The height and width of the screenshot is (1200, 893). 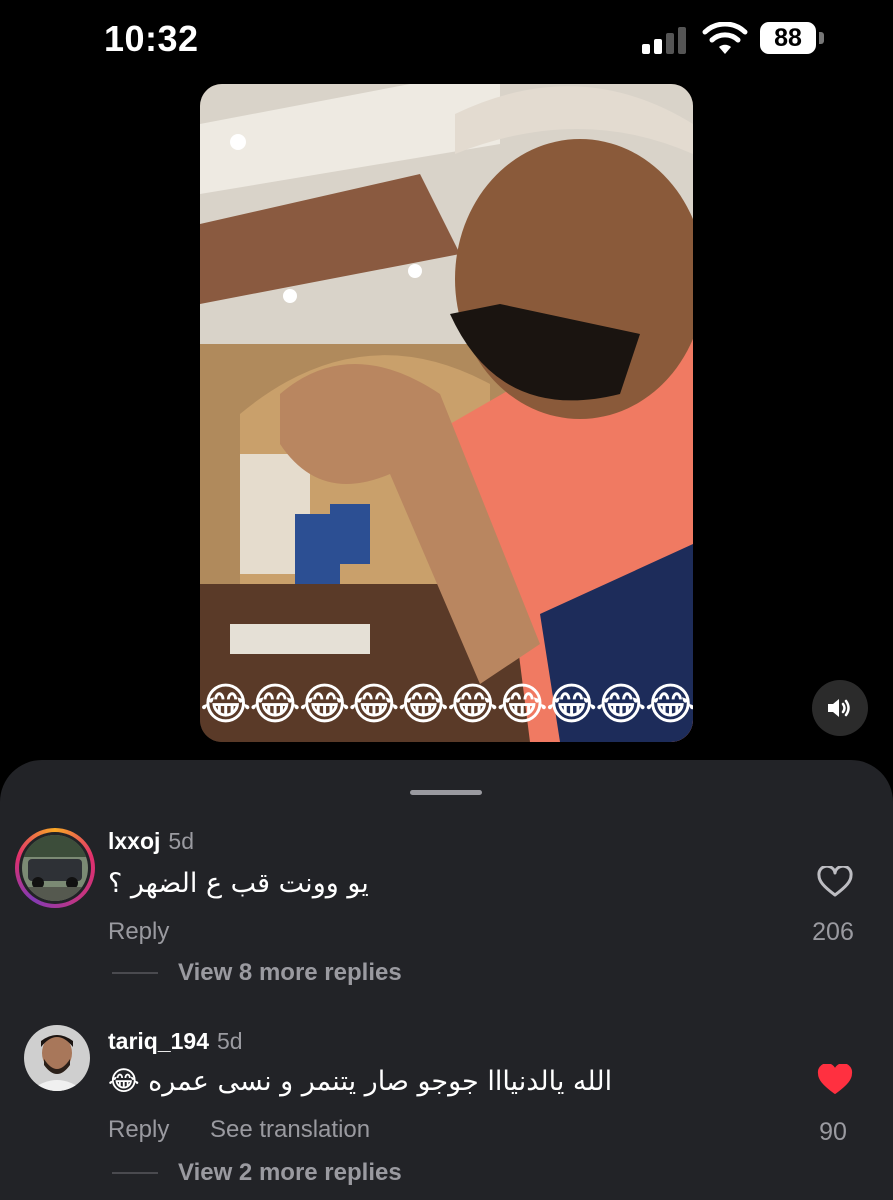 I want to click on sheet-drag-handle, so click(x=446, y=792).